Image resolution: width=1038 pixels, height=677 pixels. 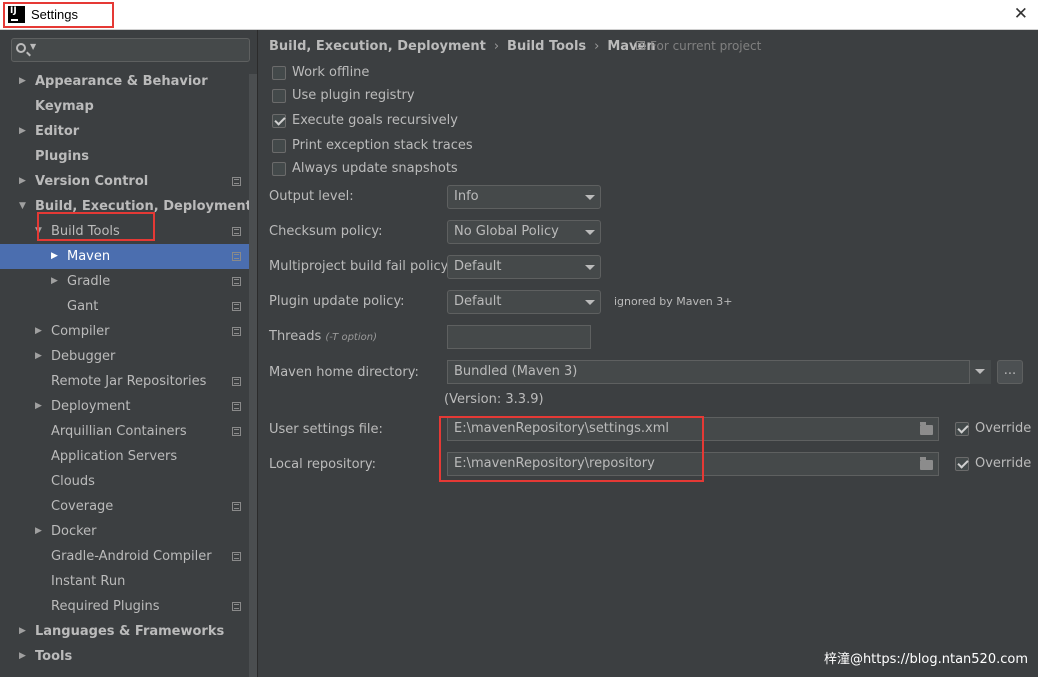 What do you see at coordinates (124, 106) in the screenshot?
I see `sidebar-item: Keymap` at bounding box center [124, 106].